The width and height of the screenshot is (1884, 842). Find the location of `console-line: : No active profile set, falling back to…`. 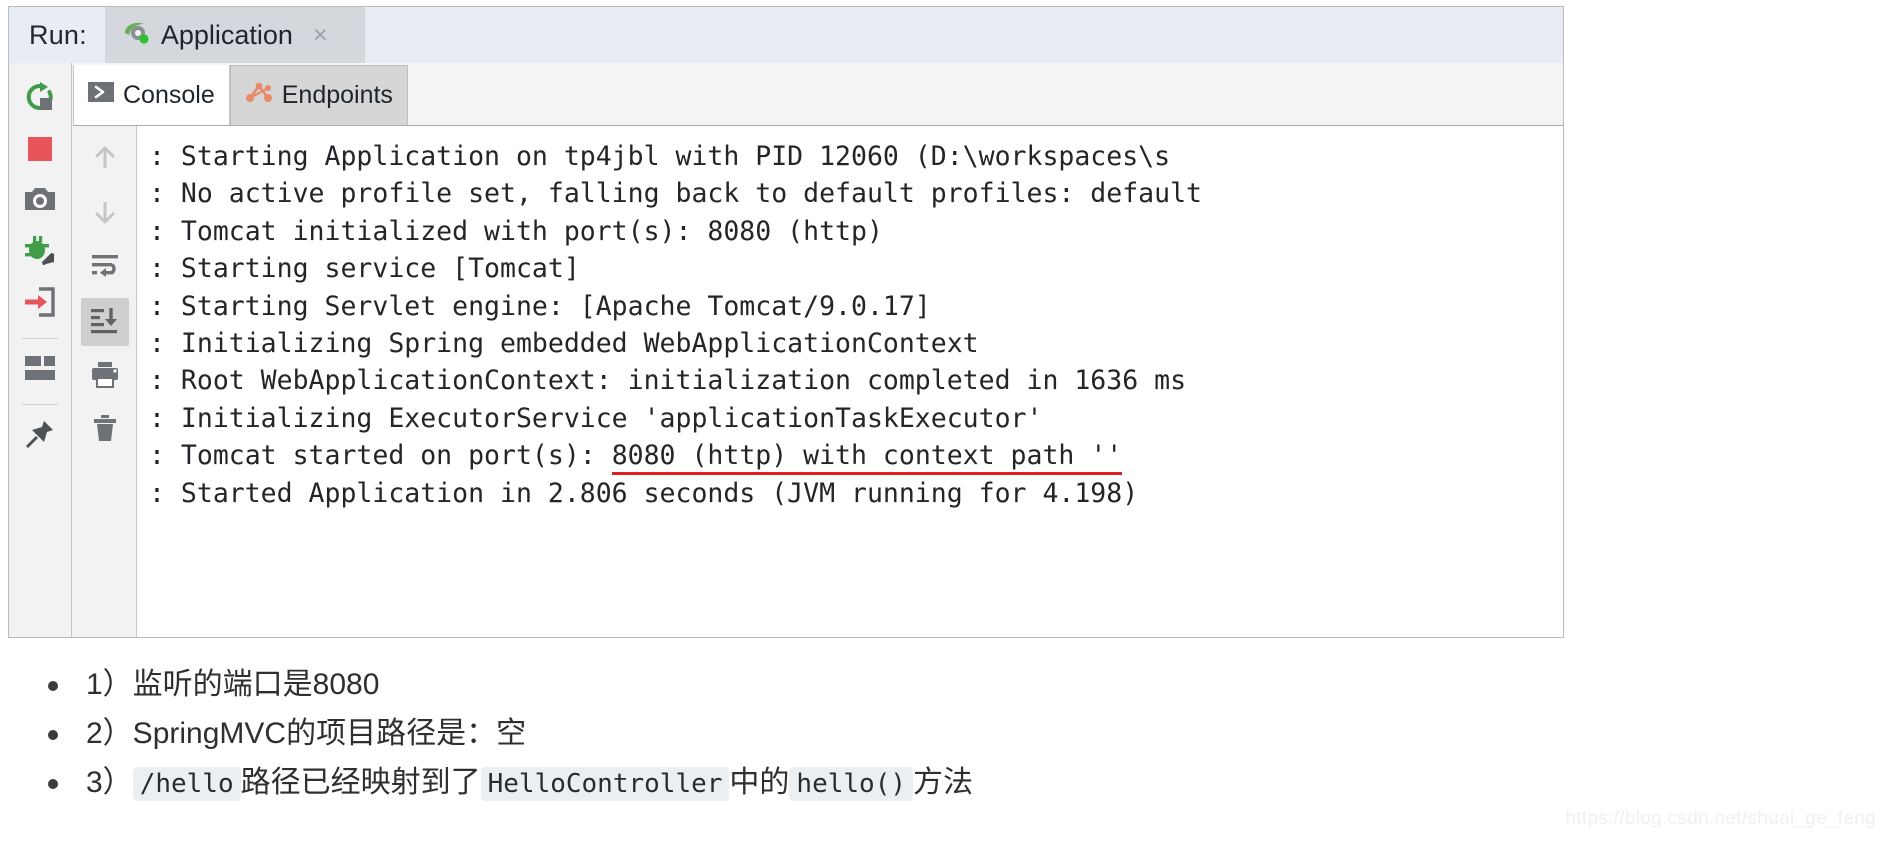

console-line: : No active profile set, falling back to… is located at coordinates (856, 193).